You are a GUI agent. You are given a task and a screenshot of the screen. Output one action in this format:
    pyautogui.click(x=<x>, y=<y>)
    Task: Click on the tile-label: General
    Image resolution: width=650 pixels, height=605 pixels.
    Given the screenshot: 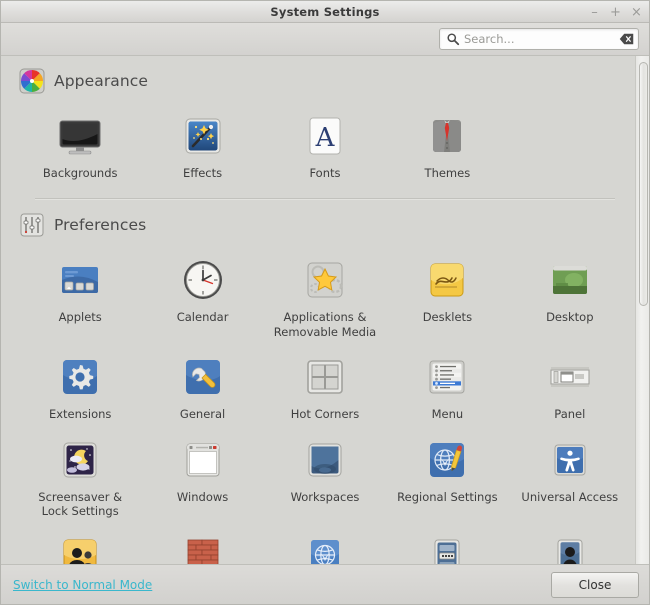 What is the action you would take?
    pyautogui.click(x=202, y=414)
    